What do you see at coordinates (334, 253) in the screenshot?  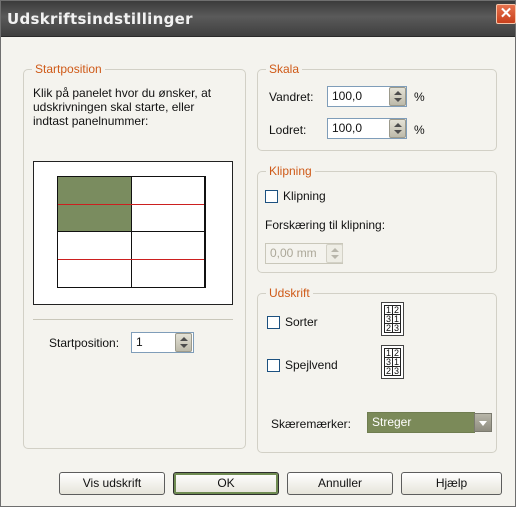 I see `clip-offset-spinner` at bounding box center [334, 253].